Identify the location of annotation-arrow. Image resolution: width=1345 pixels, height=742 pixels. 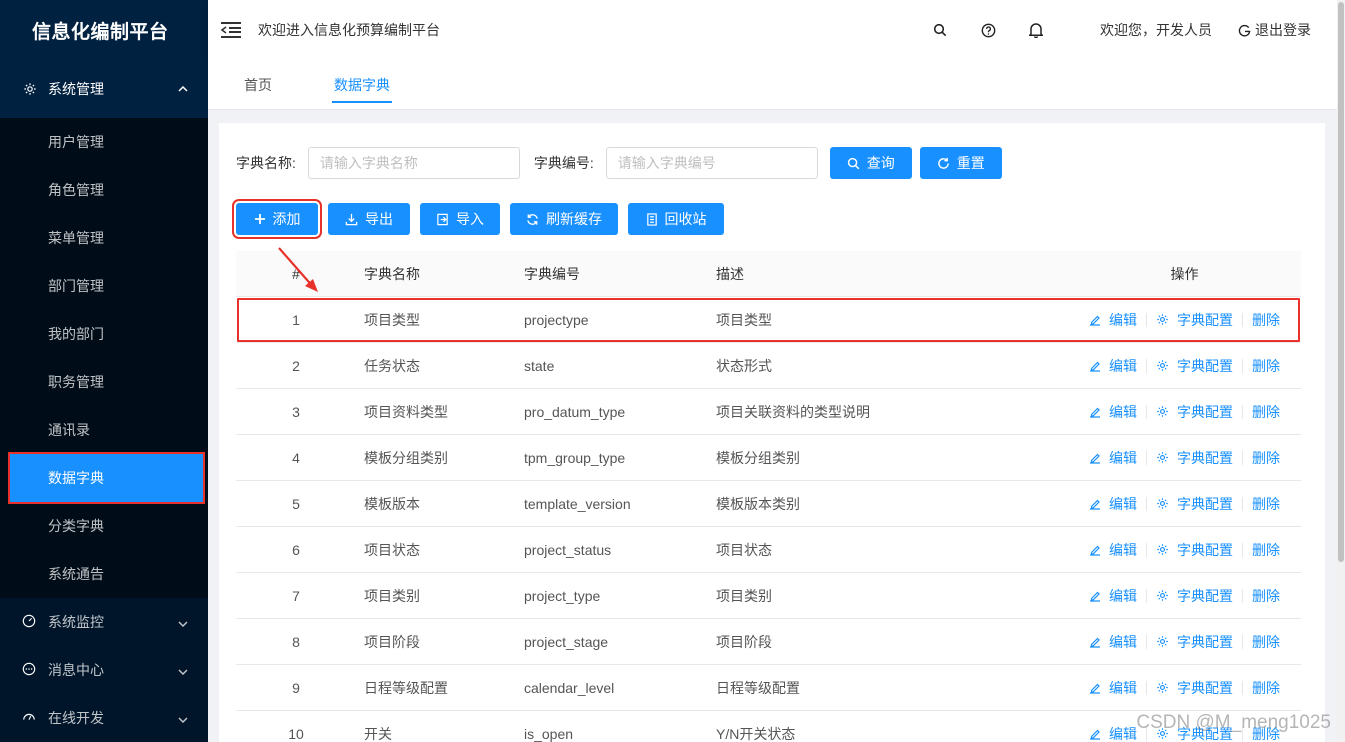
(298, 269).